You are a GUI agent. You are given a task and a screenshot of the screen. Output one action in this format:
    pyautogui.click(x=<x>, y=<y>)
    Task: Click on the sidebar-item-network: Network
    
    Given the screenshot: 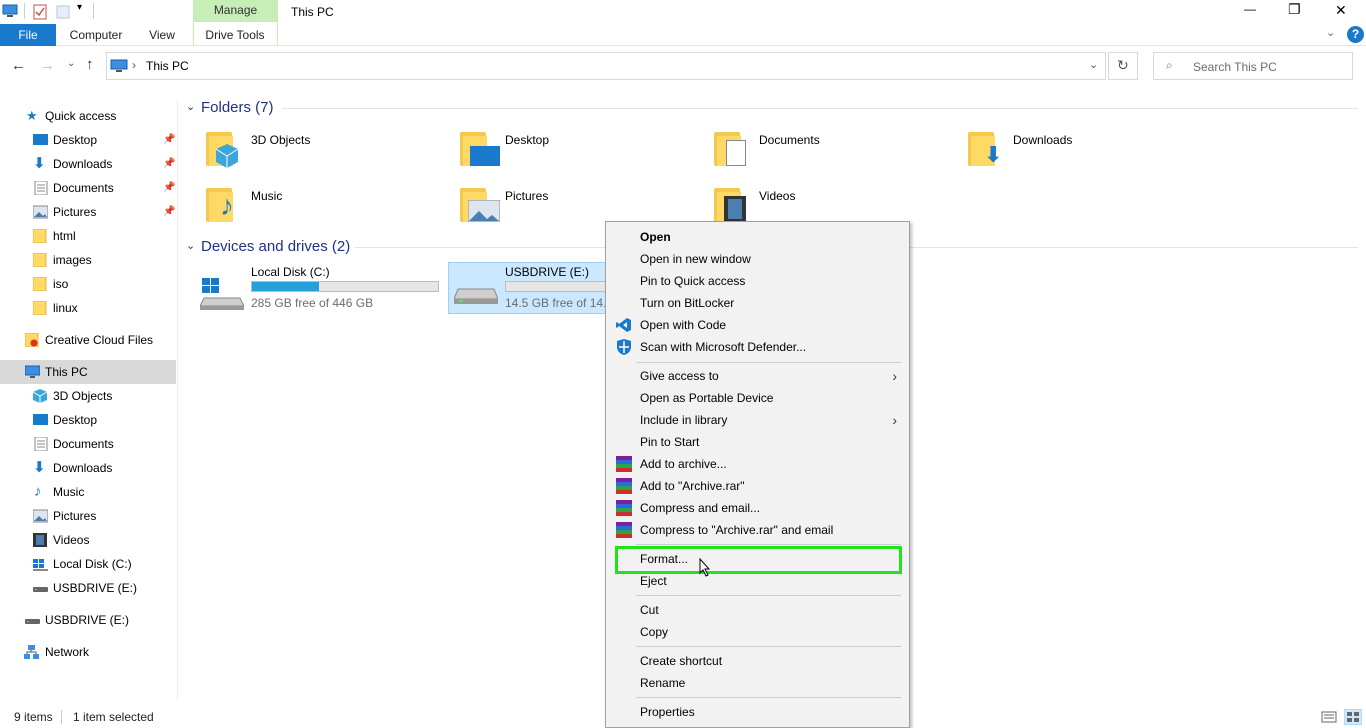 What is the action you would take?
    pyautogui.click(x=88, y=652)
    